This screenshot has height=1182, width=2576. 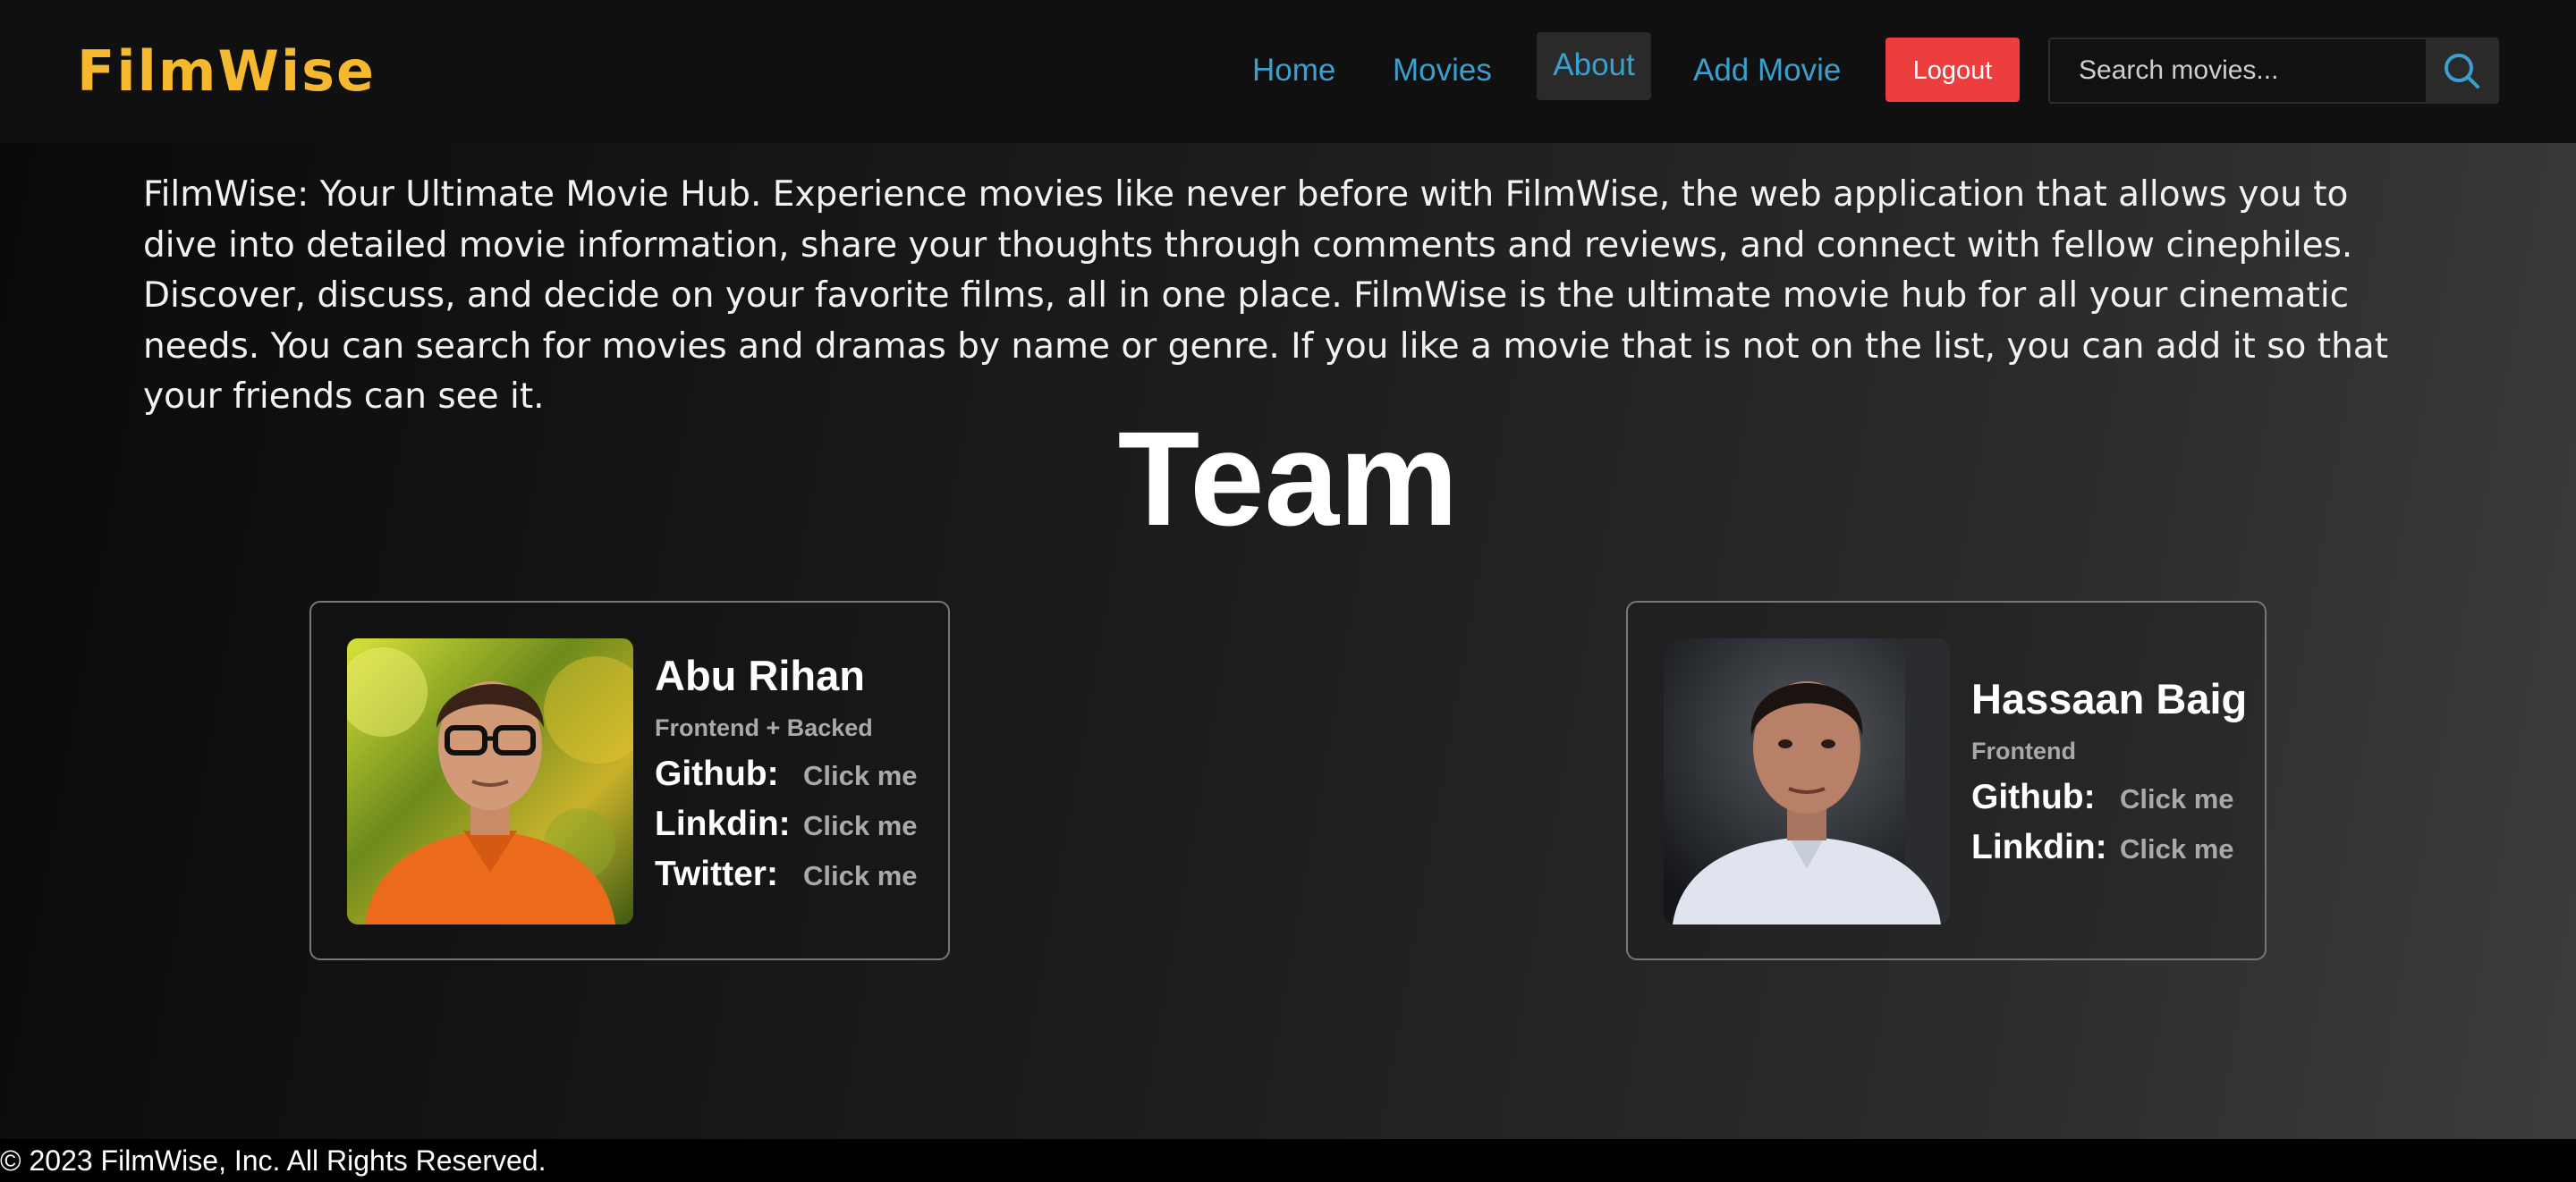 I want to click on member-name: Abu Rihan, so click(x=760, y=675).